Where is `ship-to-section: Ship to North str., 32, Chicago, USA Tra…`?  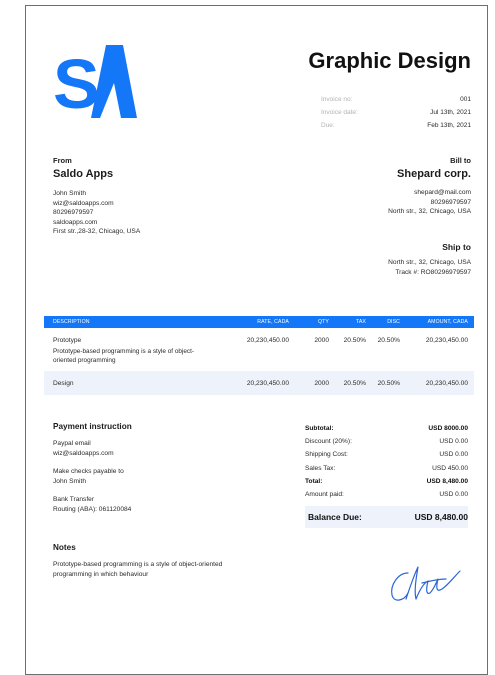 ship-to-section: Ship to North str., 32, Chicago, USA Tra… is located at coordinates (361, 259).